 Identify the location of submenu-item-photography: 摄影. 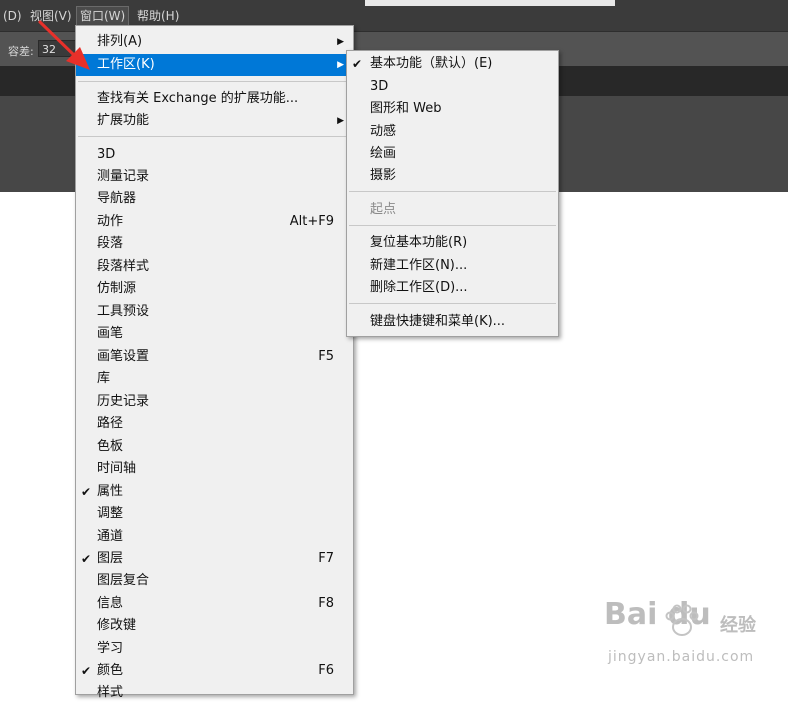
(452, 176).